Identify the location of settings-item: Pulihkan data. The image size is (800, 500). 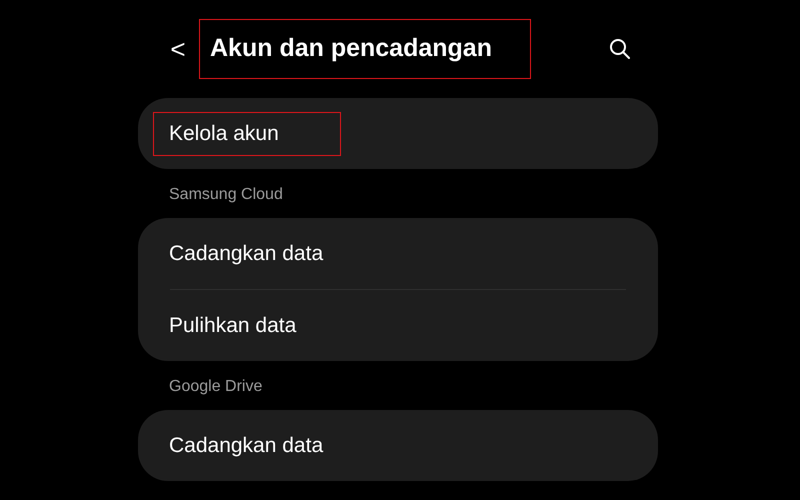
(232, 326).